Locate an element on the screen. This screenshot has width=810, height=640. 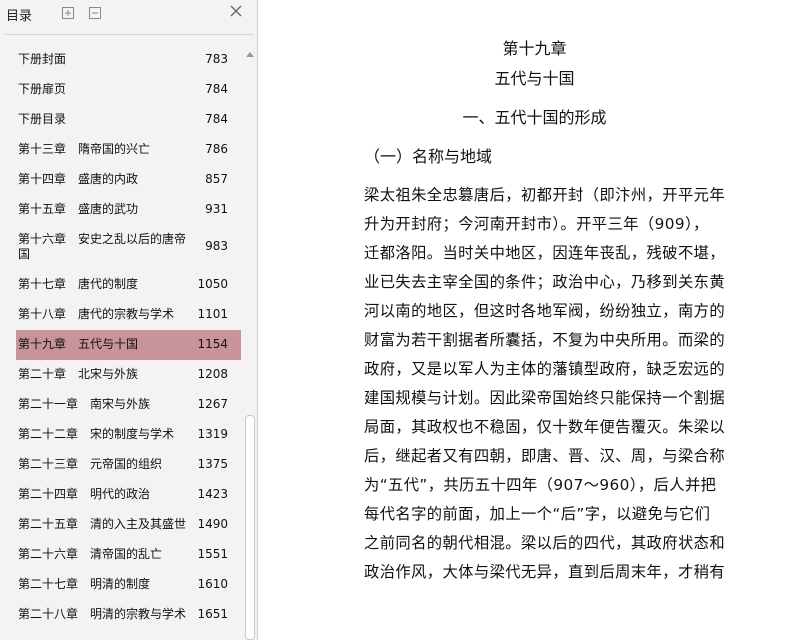
toc-item-label: 第十九章 五代与十国 is located at coordinates (78, 344).